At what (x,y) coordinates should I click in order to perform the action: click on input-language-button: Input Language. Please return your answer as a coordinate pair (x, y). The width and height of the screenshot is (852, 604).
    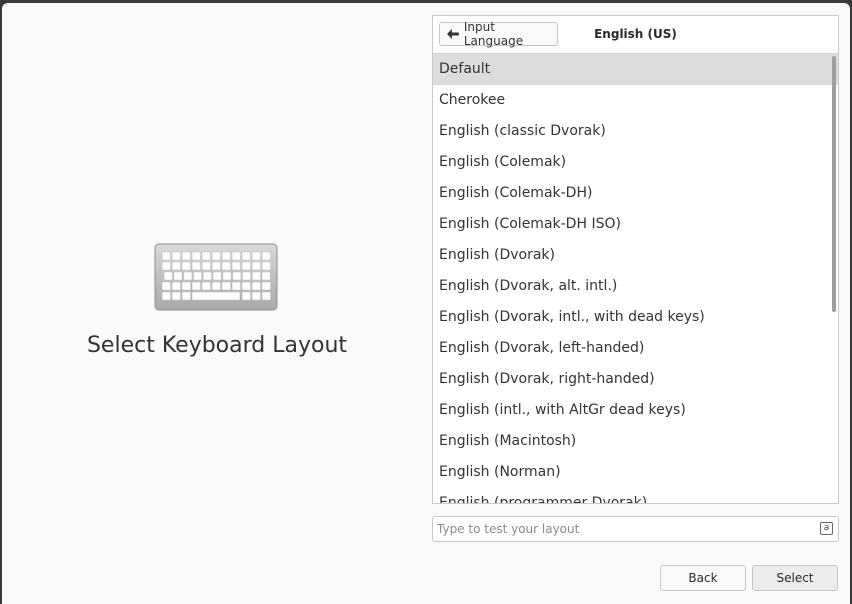
    Looking at the image, I should click on (498, 34).